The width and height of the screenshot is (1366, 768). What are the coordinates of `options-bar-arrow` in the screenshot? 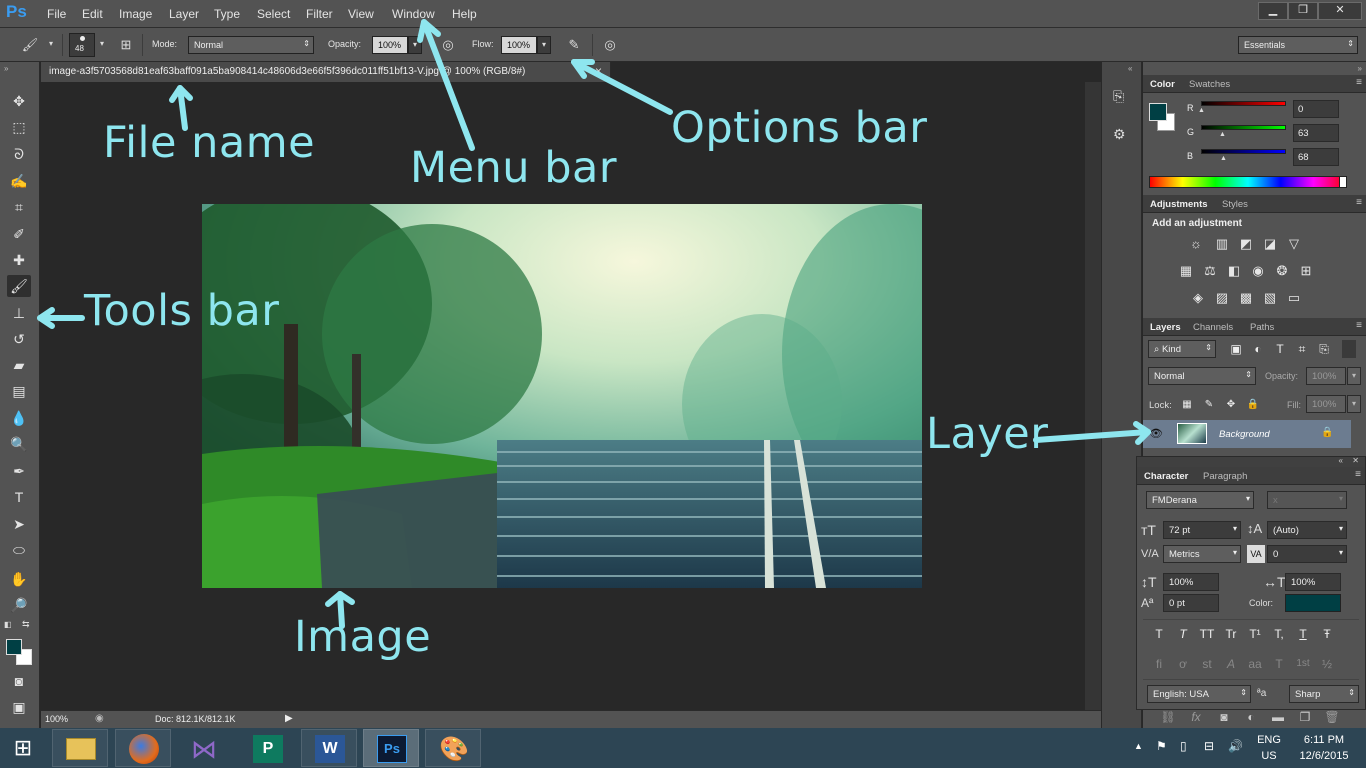 It's located at (622, 87).